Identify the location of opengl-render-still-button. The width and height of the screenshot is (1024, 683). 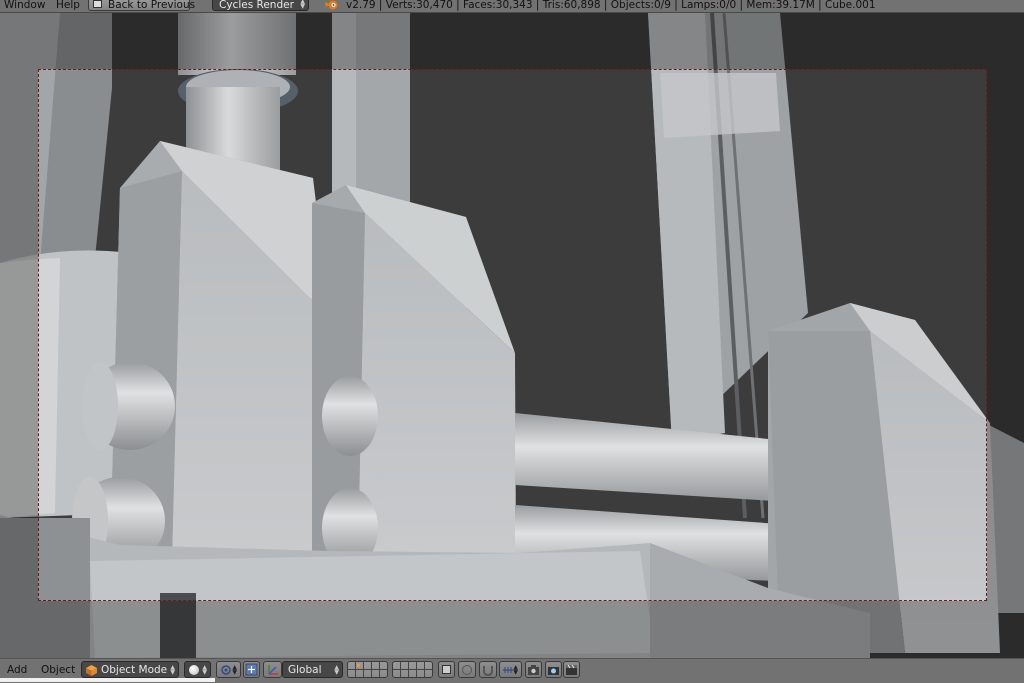
(553, 669).